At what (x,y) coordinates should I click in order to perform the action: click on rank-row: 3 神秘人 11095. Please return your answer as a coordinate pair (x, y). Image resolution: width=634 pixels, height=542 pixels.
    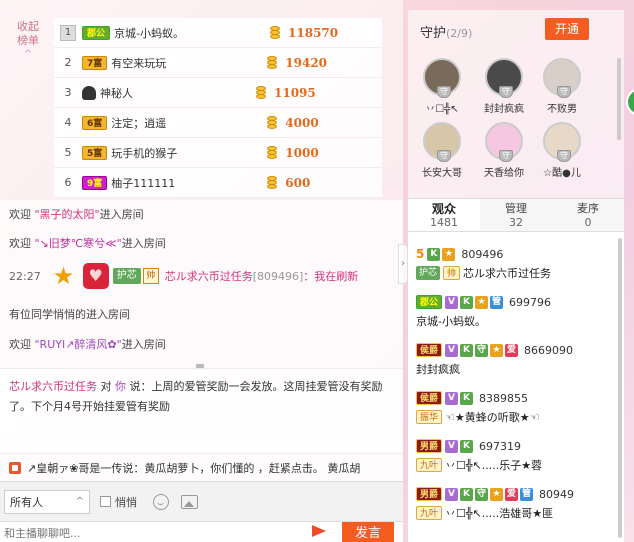
    Looking at the image, I should click on (218, 93).